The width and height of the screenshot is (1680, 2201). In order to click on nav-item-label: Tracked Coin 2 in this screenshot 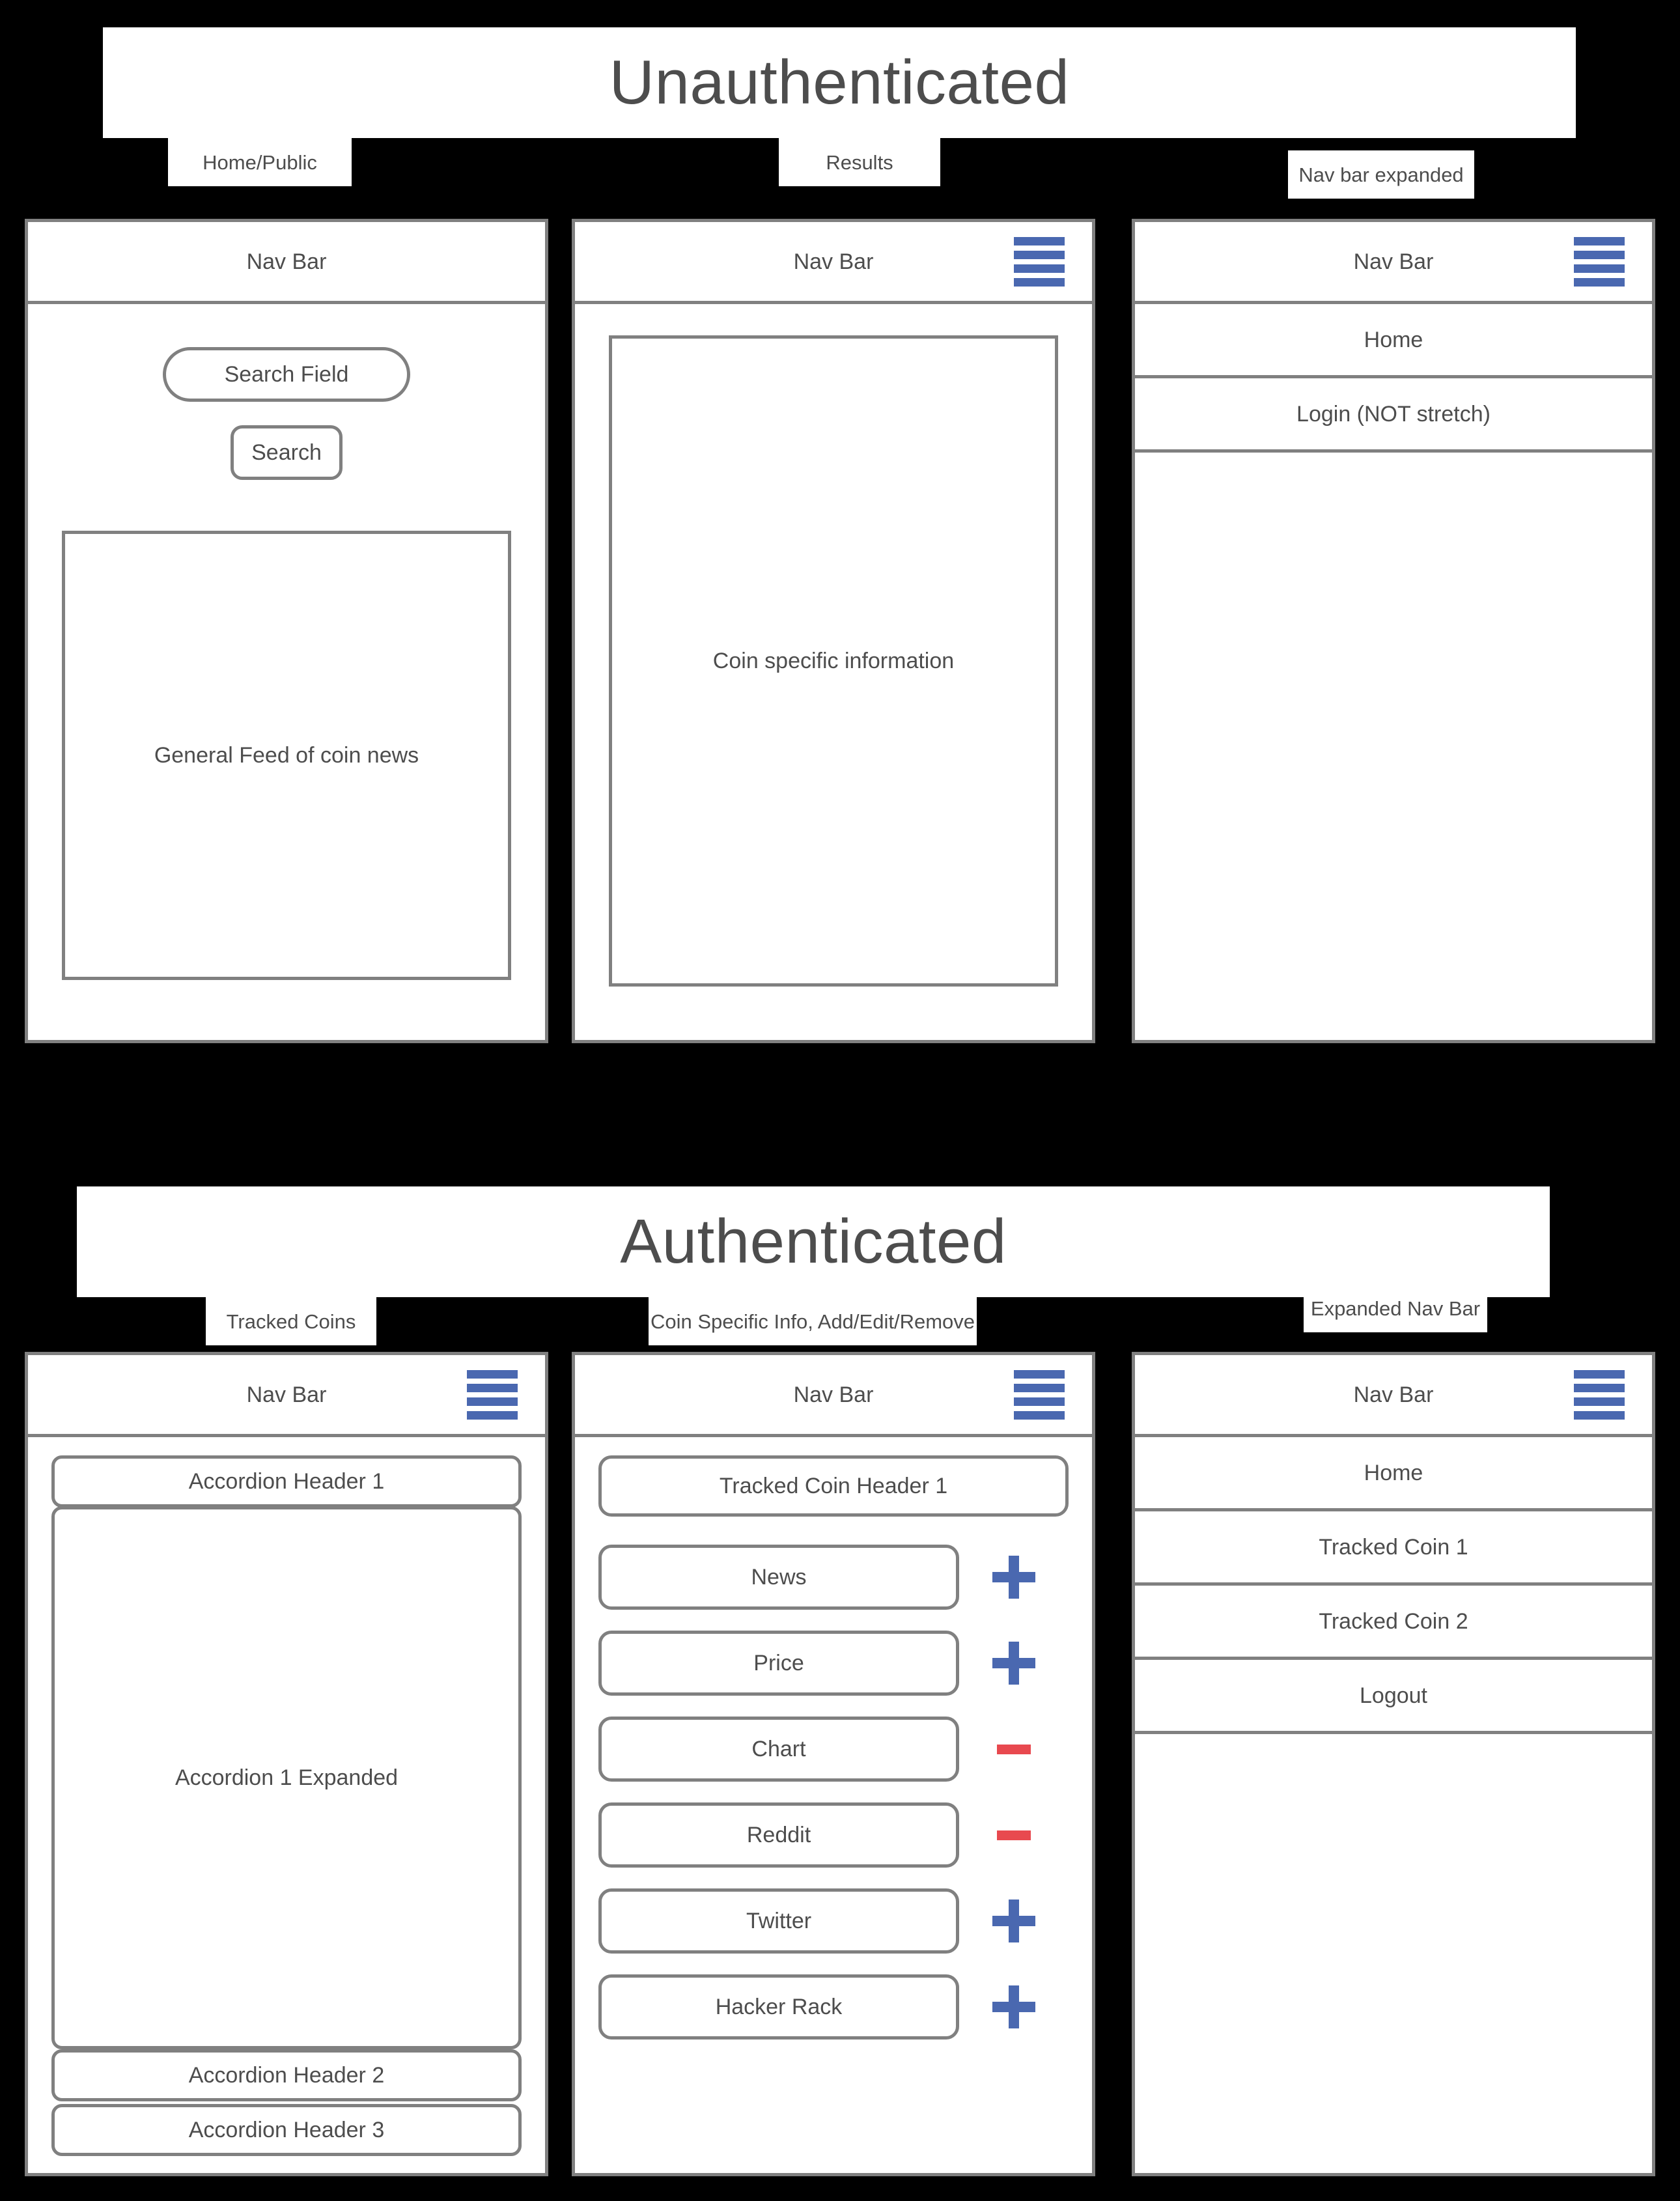, I will do `click(1394, 1621)`.